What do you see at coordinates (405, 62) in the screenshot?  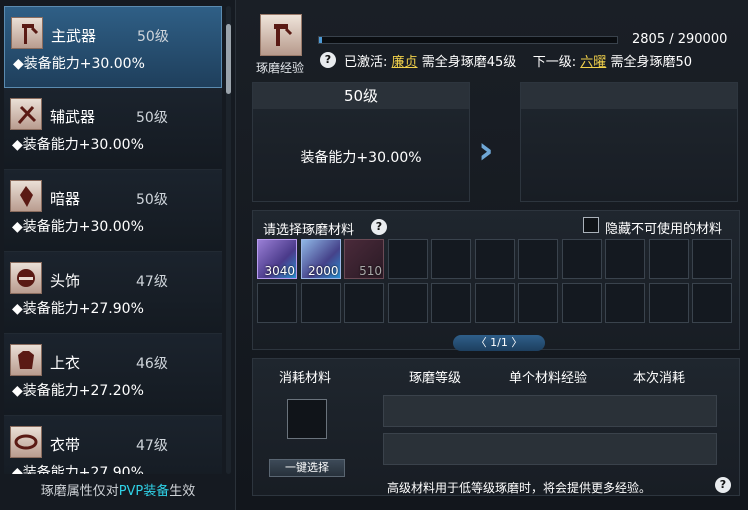 I see `activated-set-link: 廉贞` at bounding box center [405, 62].